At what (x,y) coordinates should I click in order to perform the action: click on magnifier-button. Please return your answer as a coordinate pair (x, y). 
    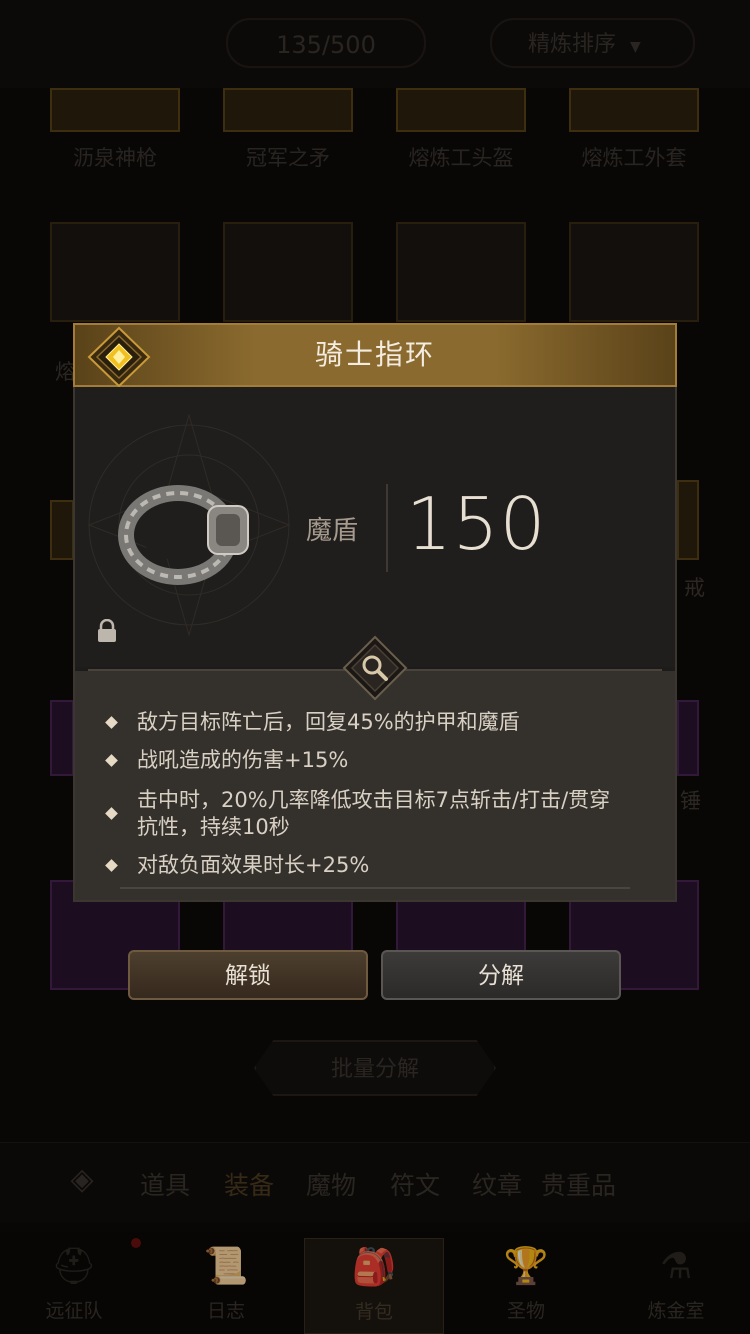
    Looking at the image, I should click on (375, 668).